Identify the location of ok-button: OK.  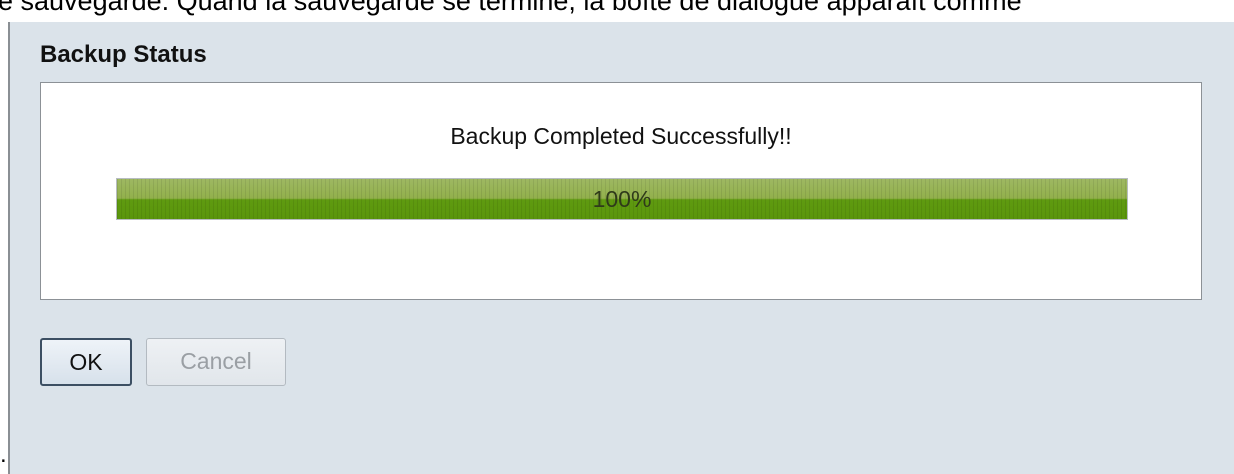
(86, 362).